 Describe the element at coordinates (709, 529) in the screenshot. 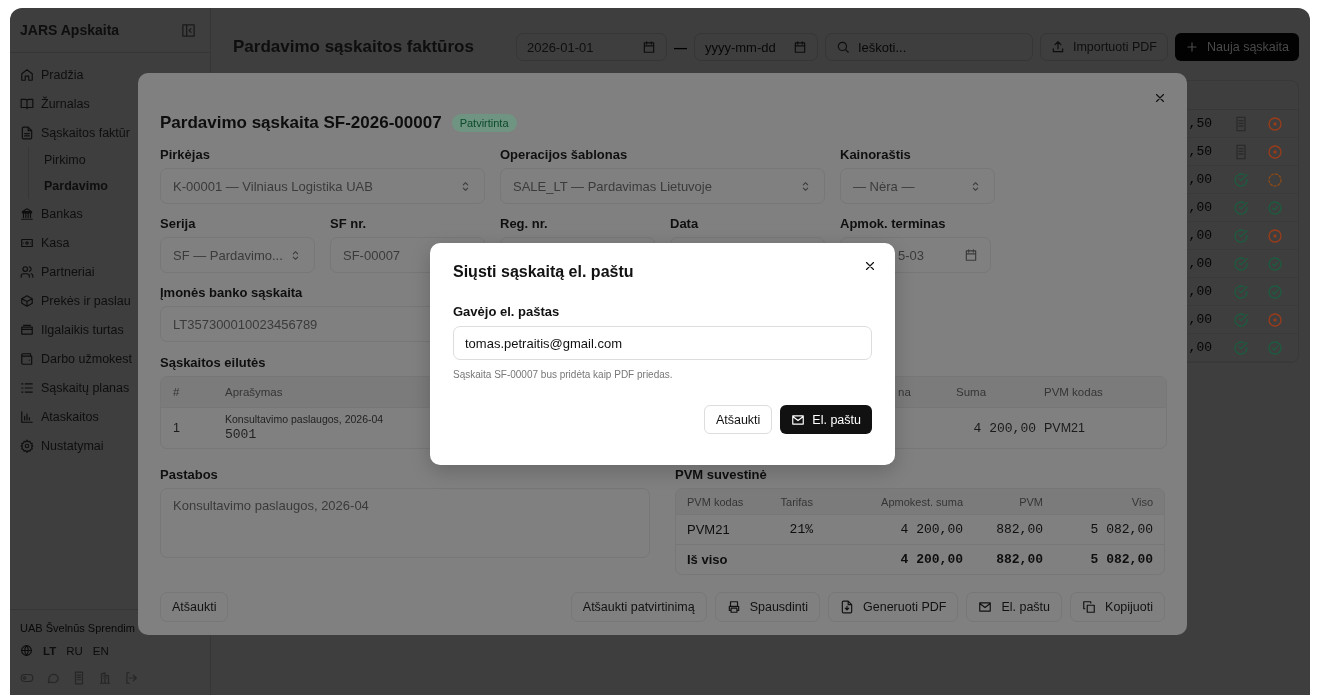

I see `table-cell-text: PVM21` at that location.